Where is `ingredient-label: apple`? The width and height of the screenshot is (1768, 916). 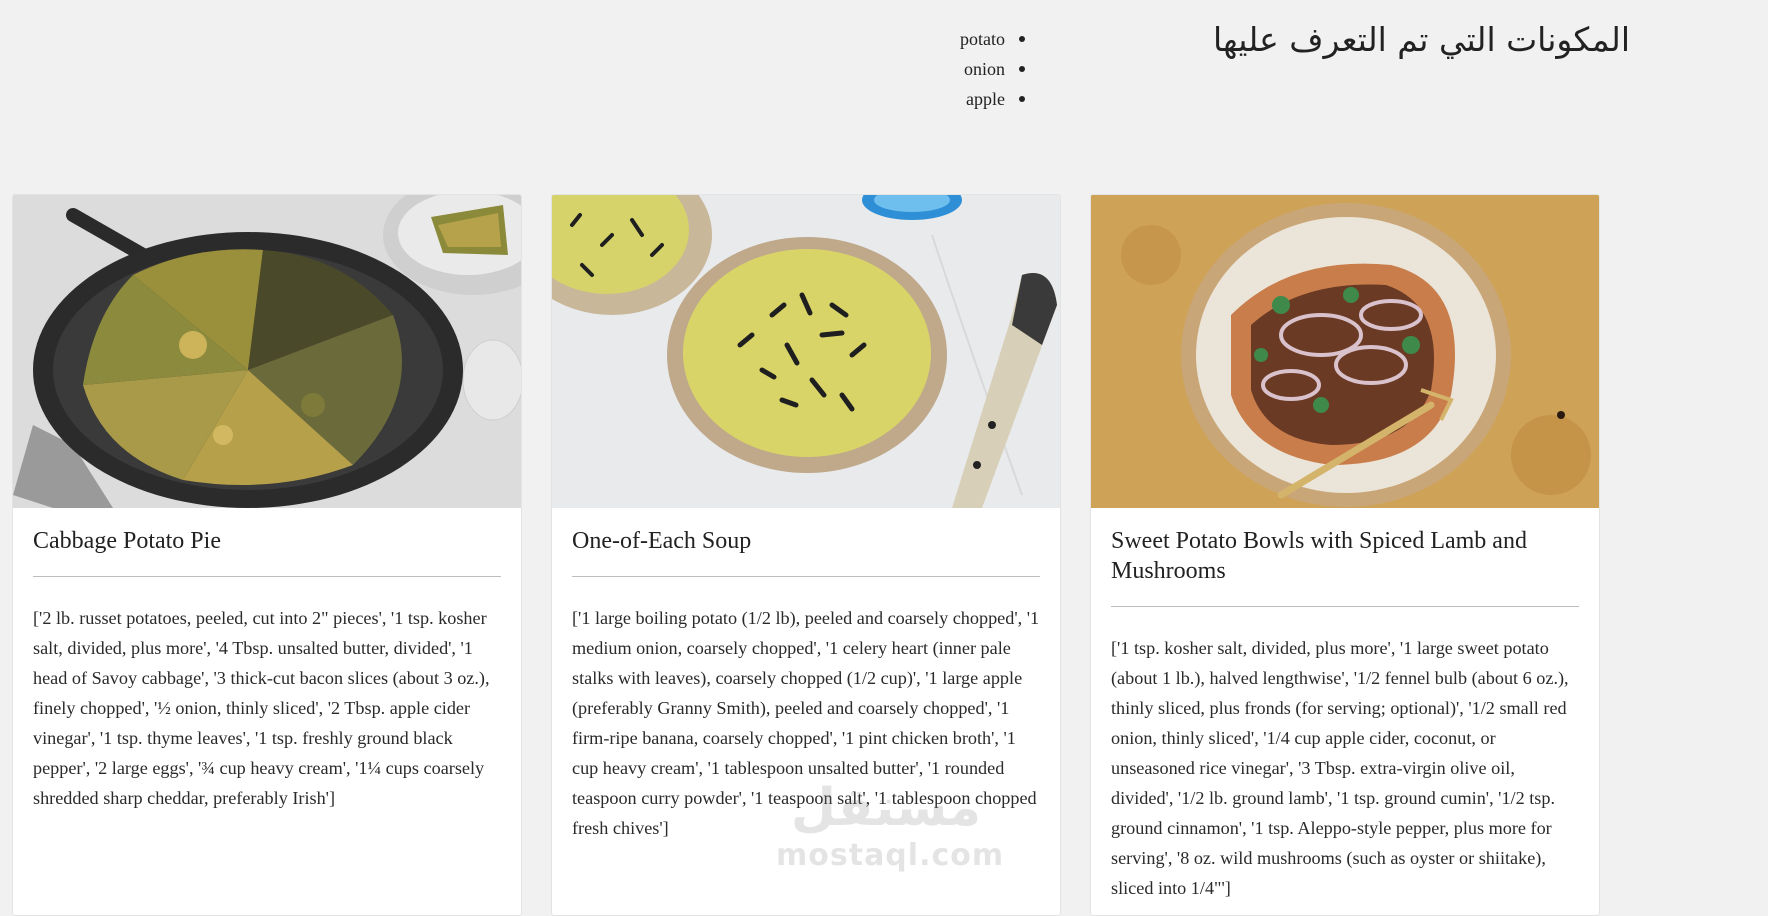 ingredient-label: apple is located at coordinates (985, 99).